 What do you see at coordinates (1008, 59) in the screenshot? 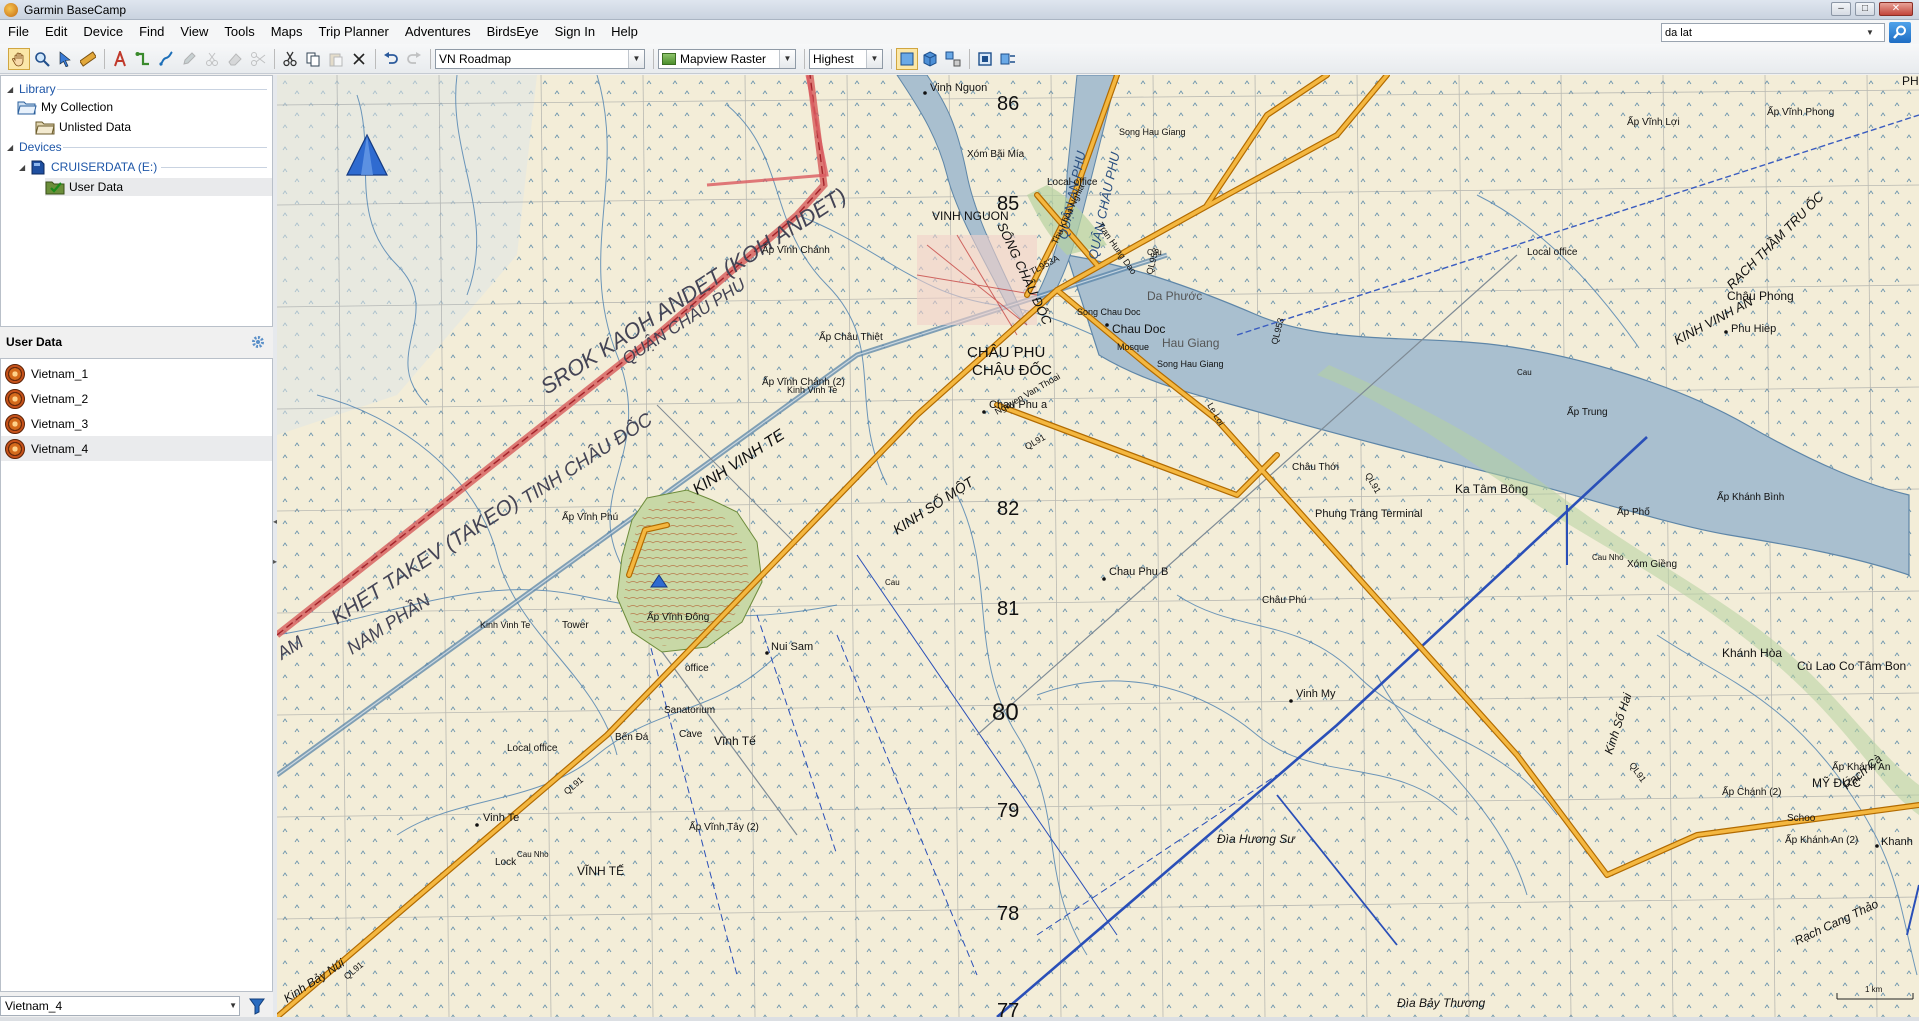
I see `send-to-device-button` at bounding box center [1008, 59].